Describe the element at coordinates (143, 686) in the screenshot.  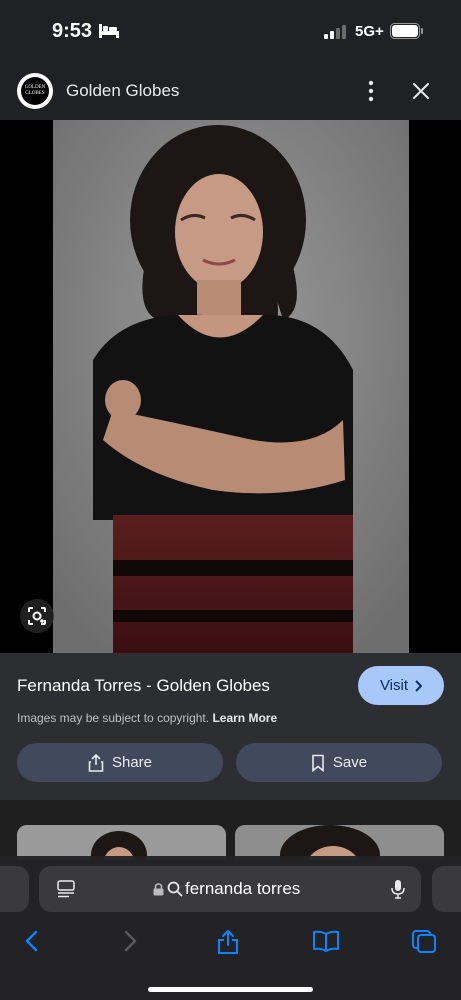
I see `image-title: Fernanda Torres - Golden Globes` at that location.